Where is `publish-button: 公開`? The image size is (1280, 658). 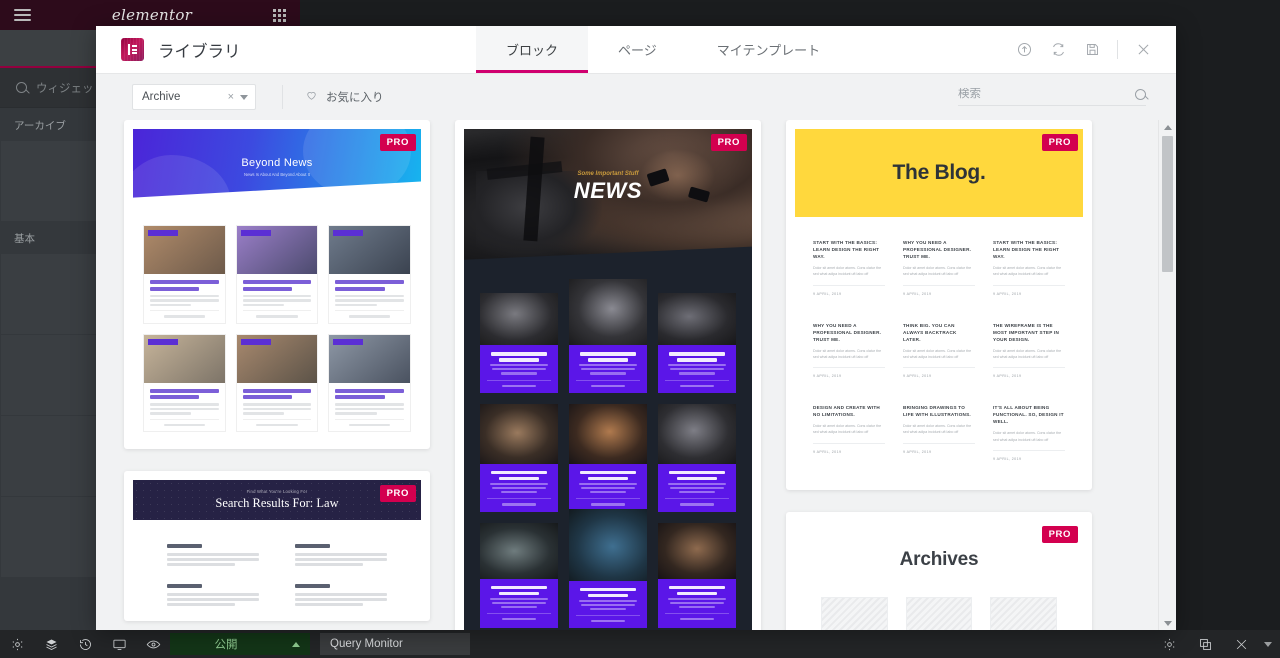 publish-button: 公開 is located at coordinates (226, 644).